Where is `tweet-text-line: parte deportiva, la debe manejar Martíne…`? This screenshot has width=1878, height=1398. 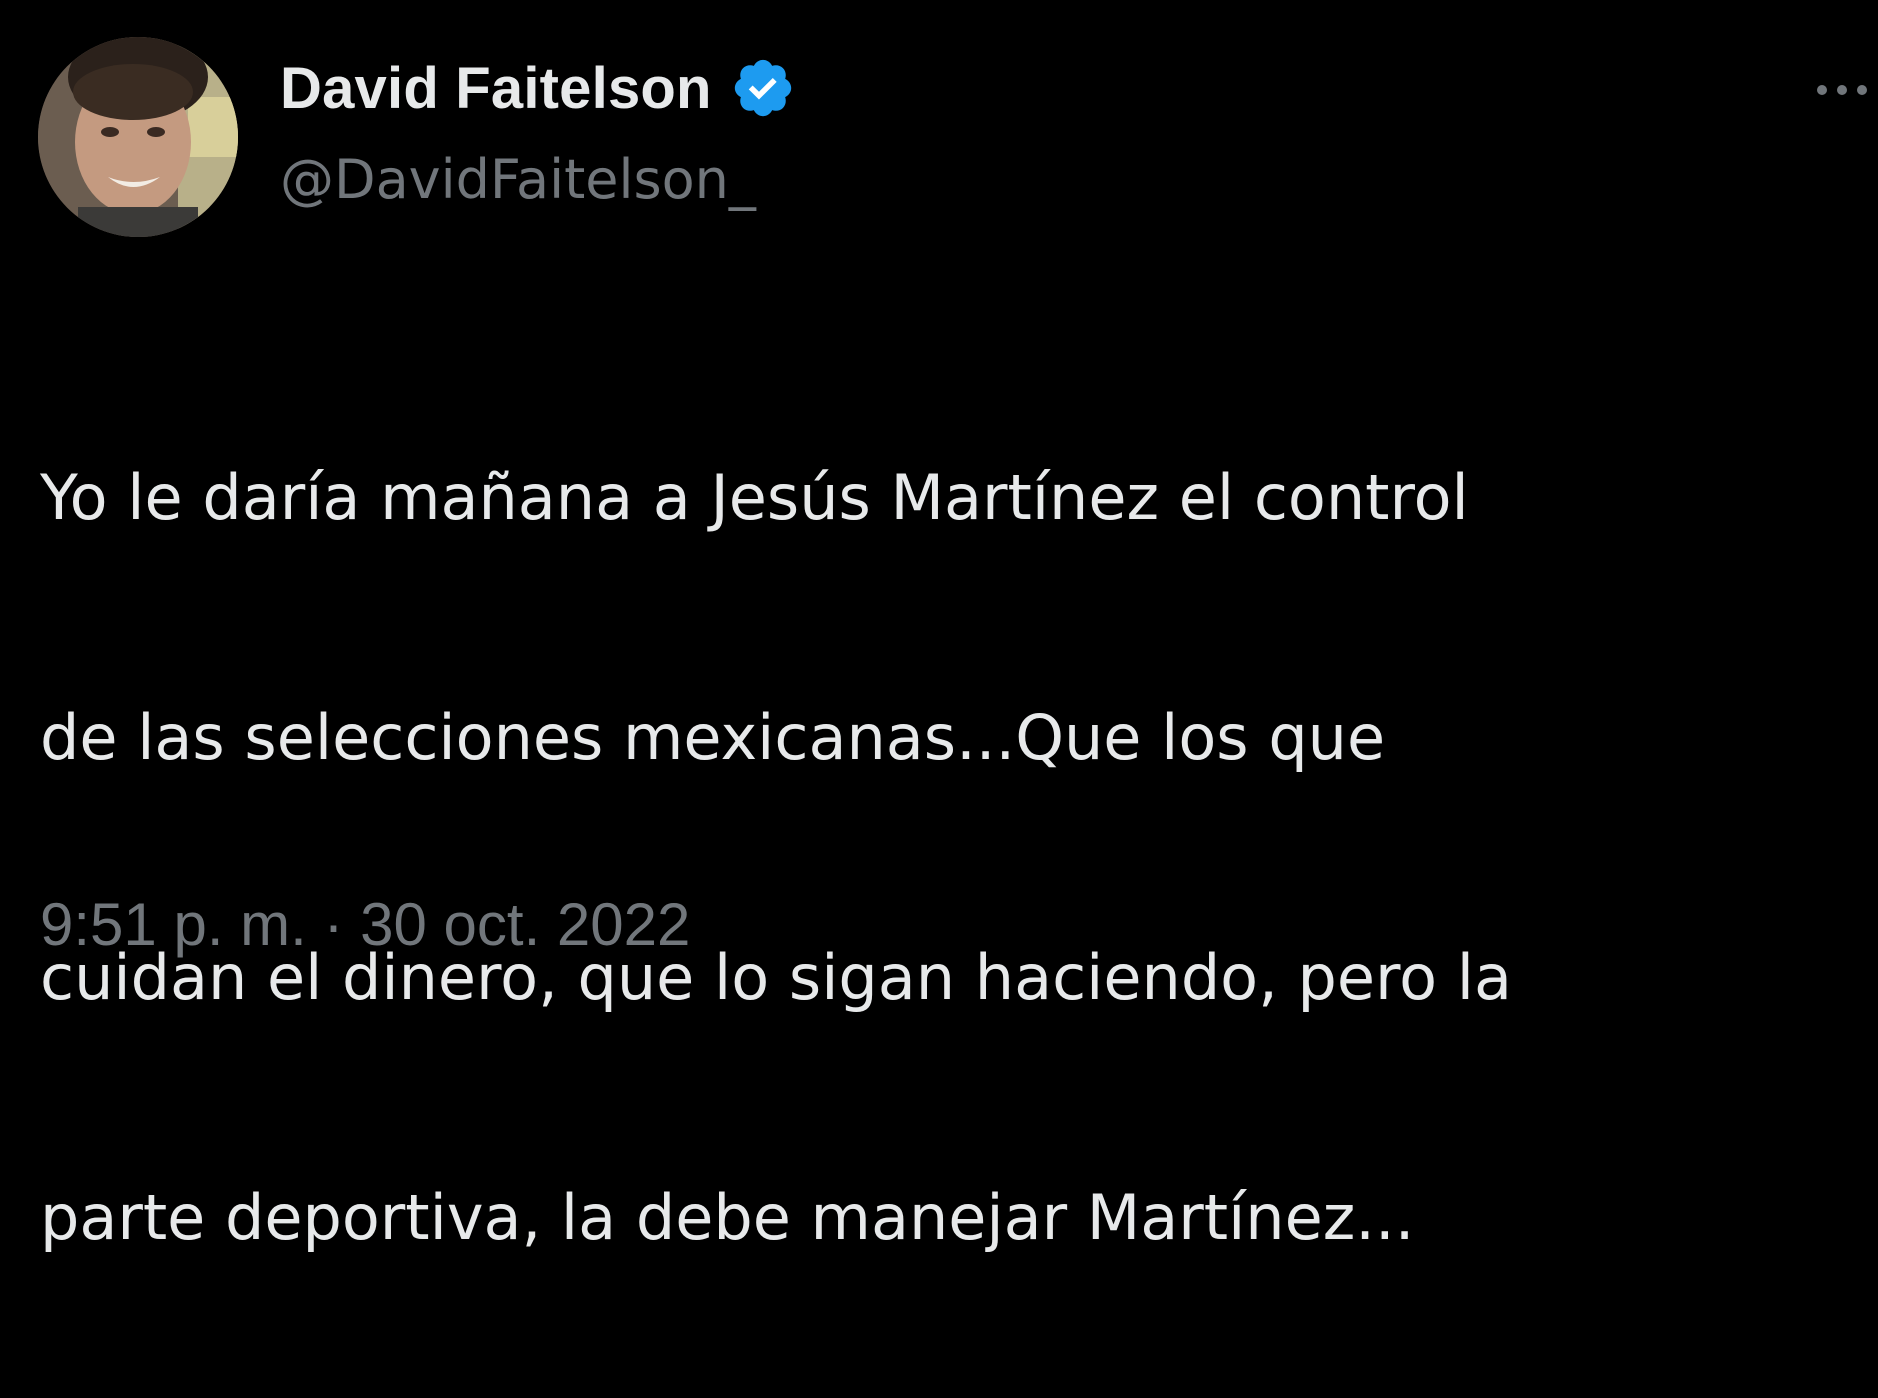
tweet-text-line: parte deportiva, la debe manejar Martíne… is located at coordinates (727, 1217).